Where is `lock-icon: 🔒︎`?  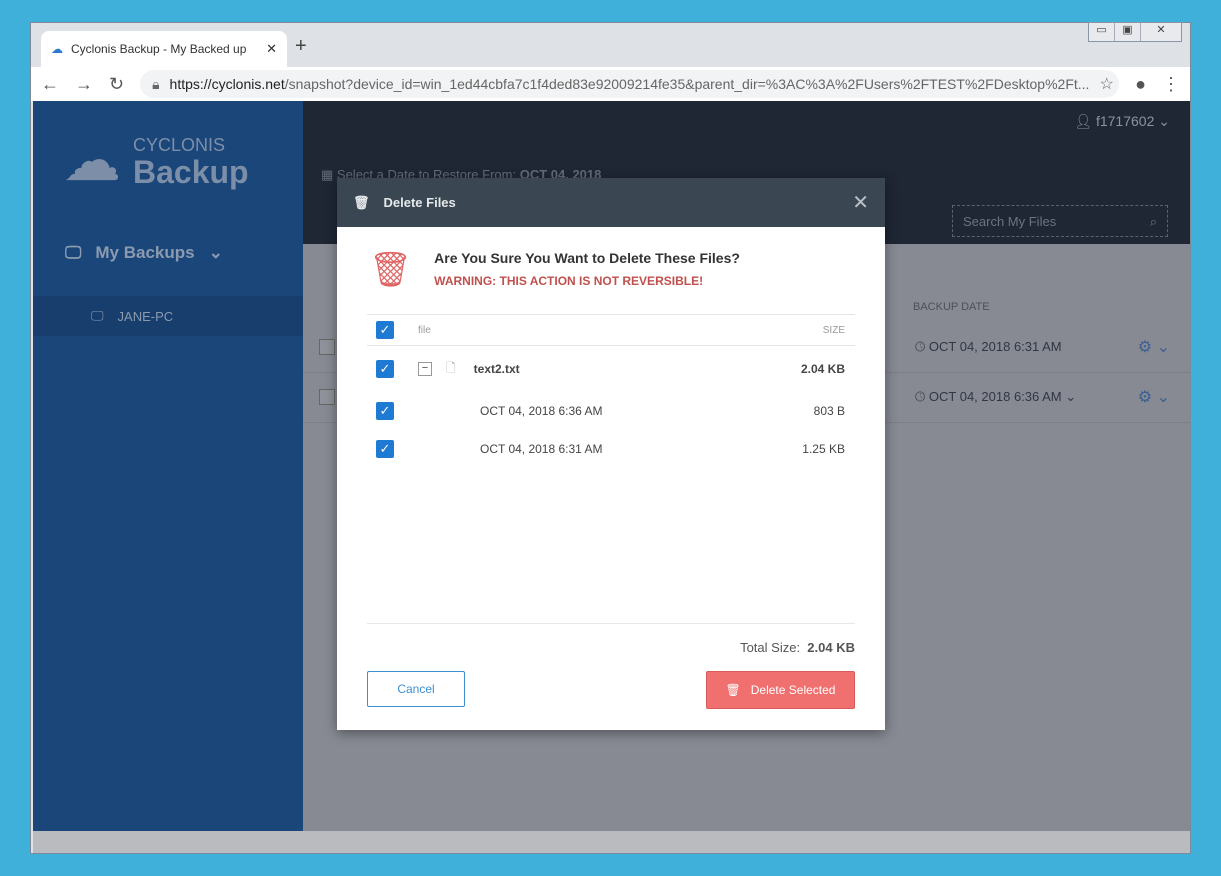 lock-icon: 🔒︎ is located at coordinates (156, 83).